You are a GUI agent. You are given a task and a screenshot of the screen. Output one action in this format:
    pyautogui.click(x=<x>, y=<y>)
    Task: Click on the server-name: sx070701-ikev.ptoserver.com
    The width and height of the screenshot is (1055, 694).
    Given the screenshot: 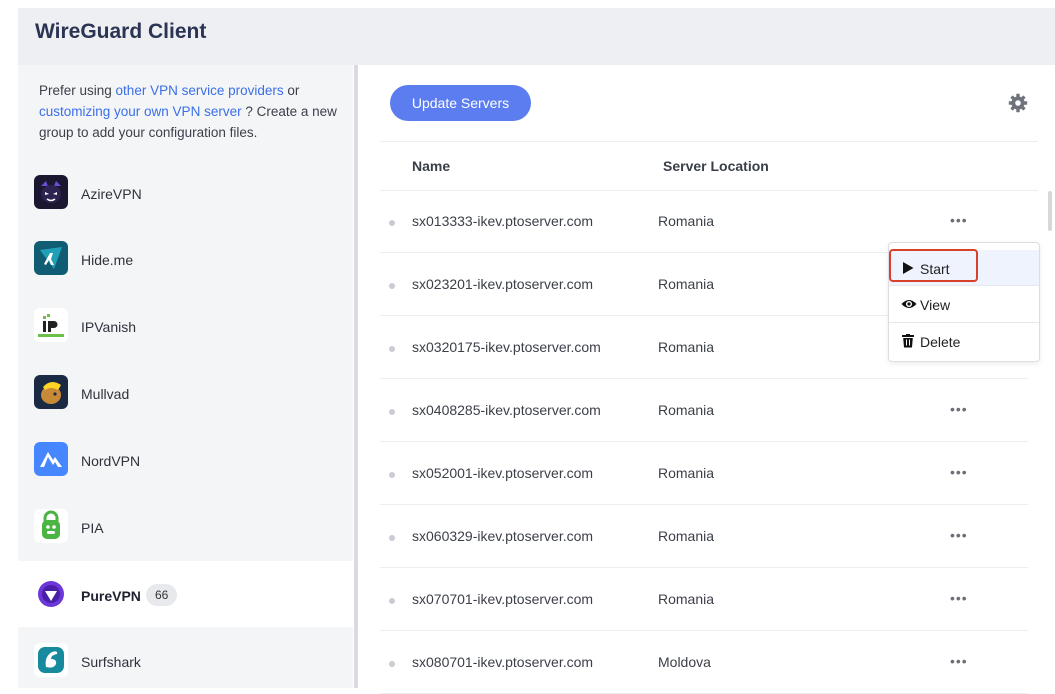 What is the action you would take?
    pyautogui.click(x=503, y=599)
    